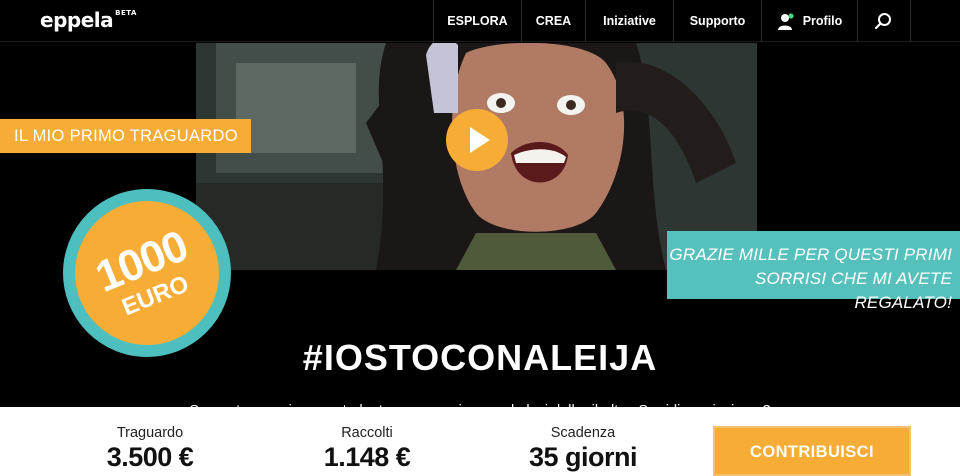  I want to click on milestone-badge: 1000 EURO, so click(147, 273).